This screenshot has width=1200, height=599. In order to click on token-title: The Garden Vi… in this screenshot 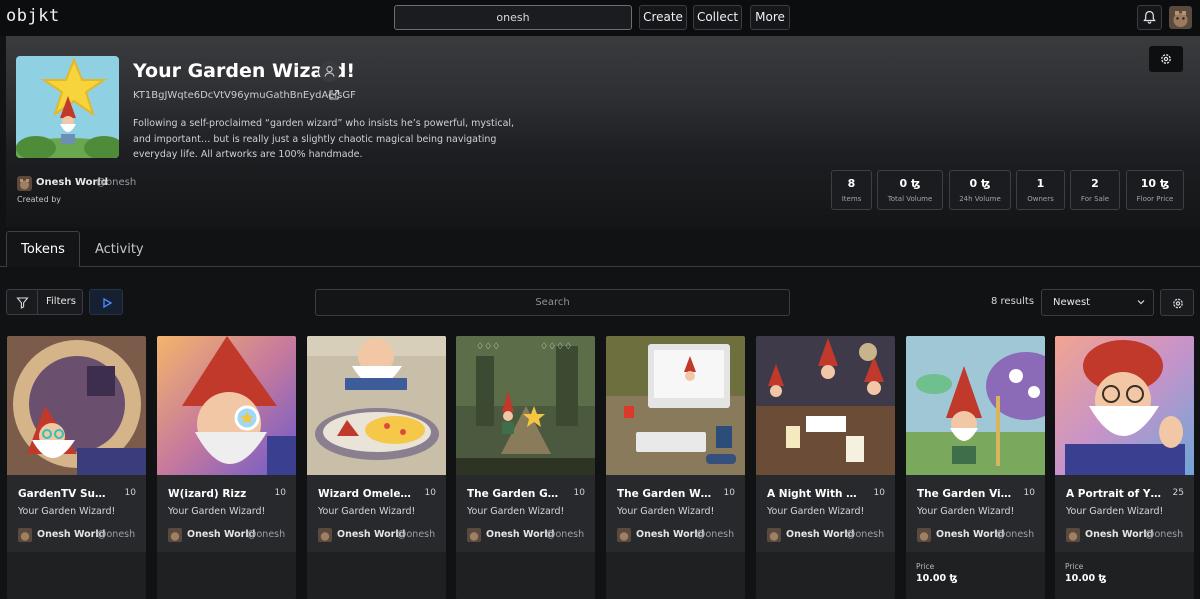, I will do `click(964, 494)`.